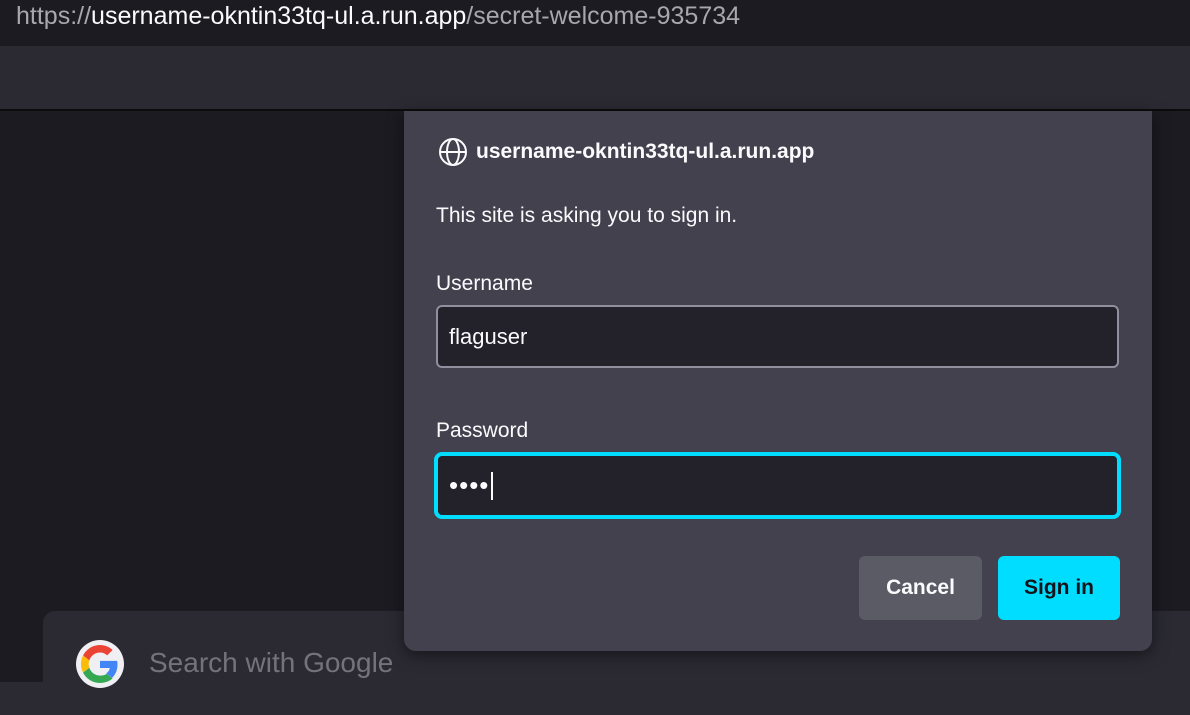 This screenshot has width=1190, height=715. Describe the element at coordinates (777, 485) in the screenshot. I see `password-field: ••••` at that location.